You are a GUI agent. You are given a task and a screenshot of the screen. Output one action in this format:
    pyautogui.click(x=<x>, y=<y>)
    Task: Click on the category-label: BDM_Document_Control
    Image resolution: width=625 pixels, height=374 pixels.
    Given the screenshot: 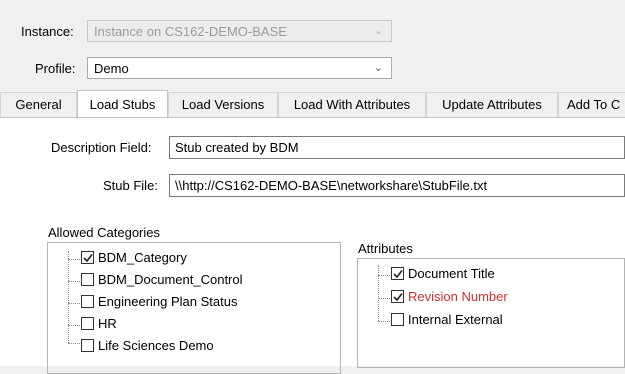 What is the action you would take?
    pyautogui.click(x=170, y=279)
    